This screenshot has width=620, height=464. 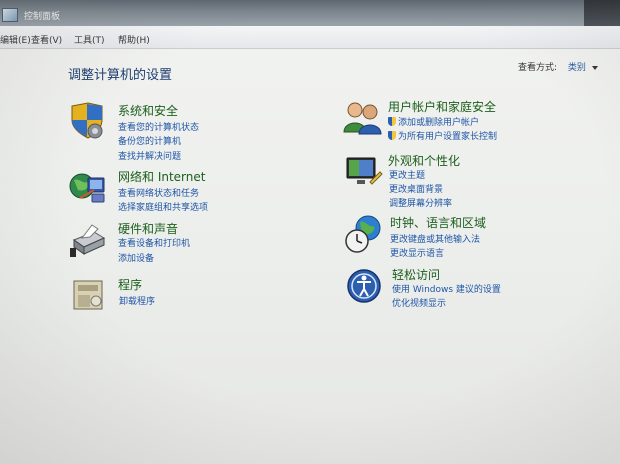 I want to click on programs-icon, so click(x=88, y=295).